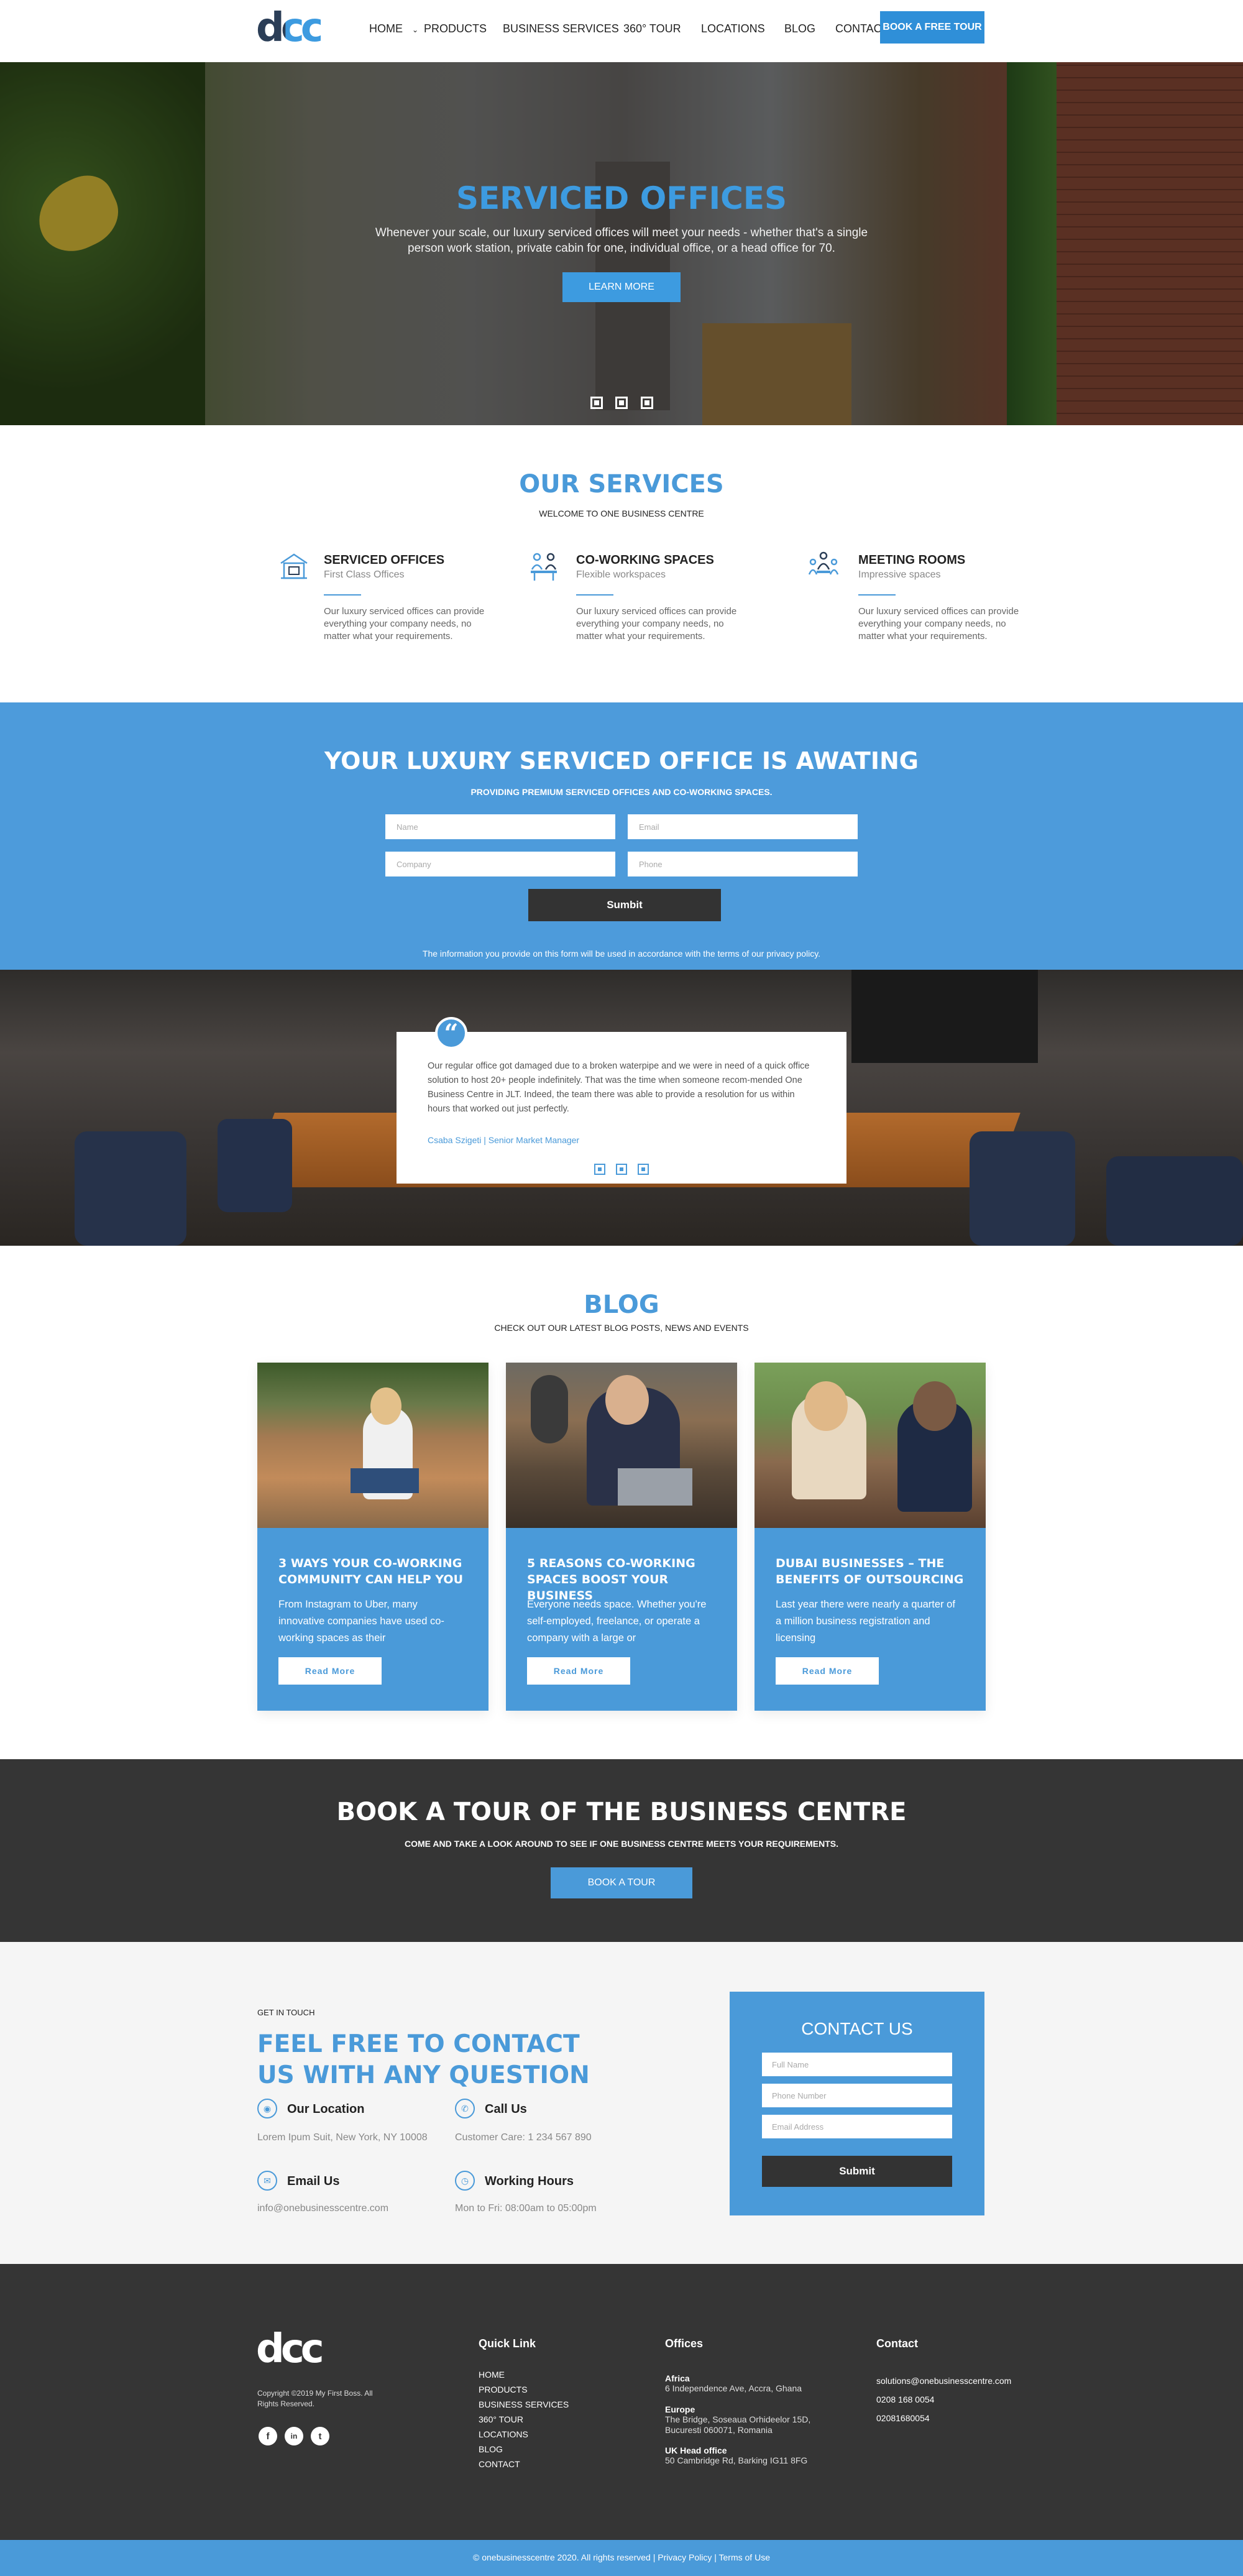  I want to click on footer-email: solutions@onebusinesscentre.com, so click(944, 2381).